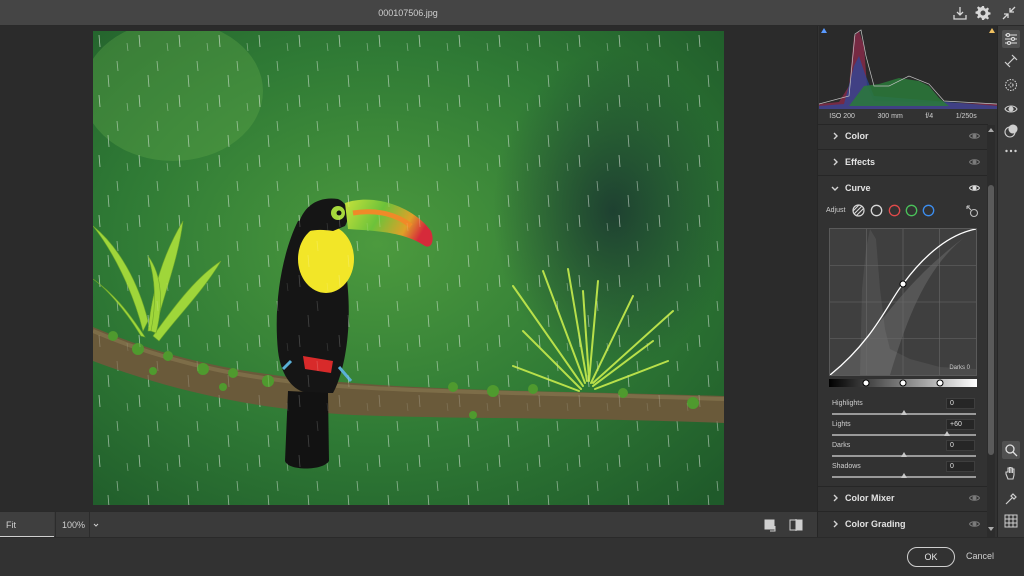  What do you see at coordinates (929, 116) in the screenshot?
I see `aperture-value: f/4` at bounding box center [929, 116].